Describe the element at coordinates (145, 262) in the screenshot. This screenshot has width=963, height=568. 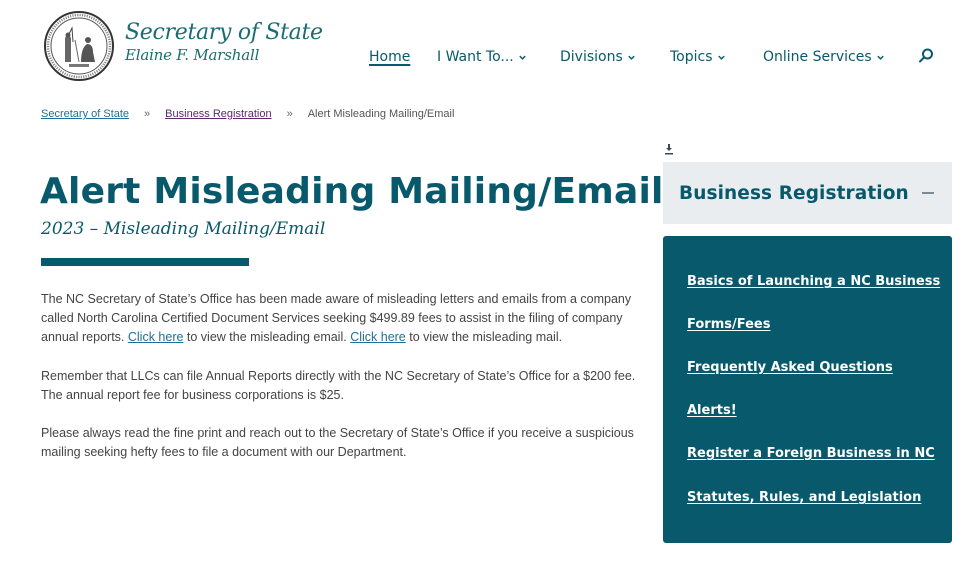
I see `title-divider` at that location.